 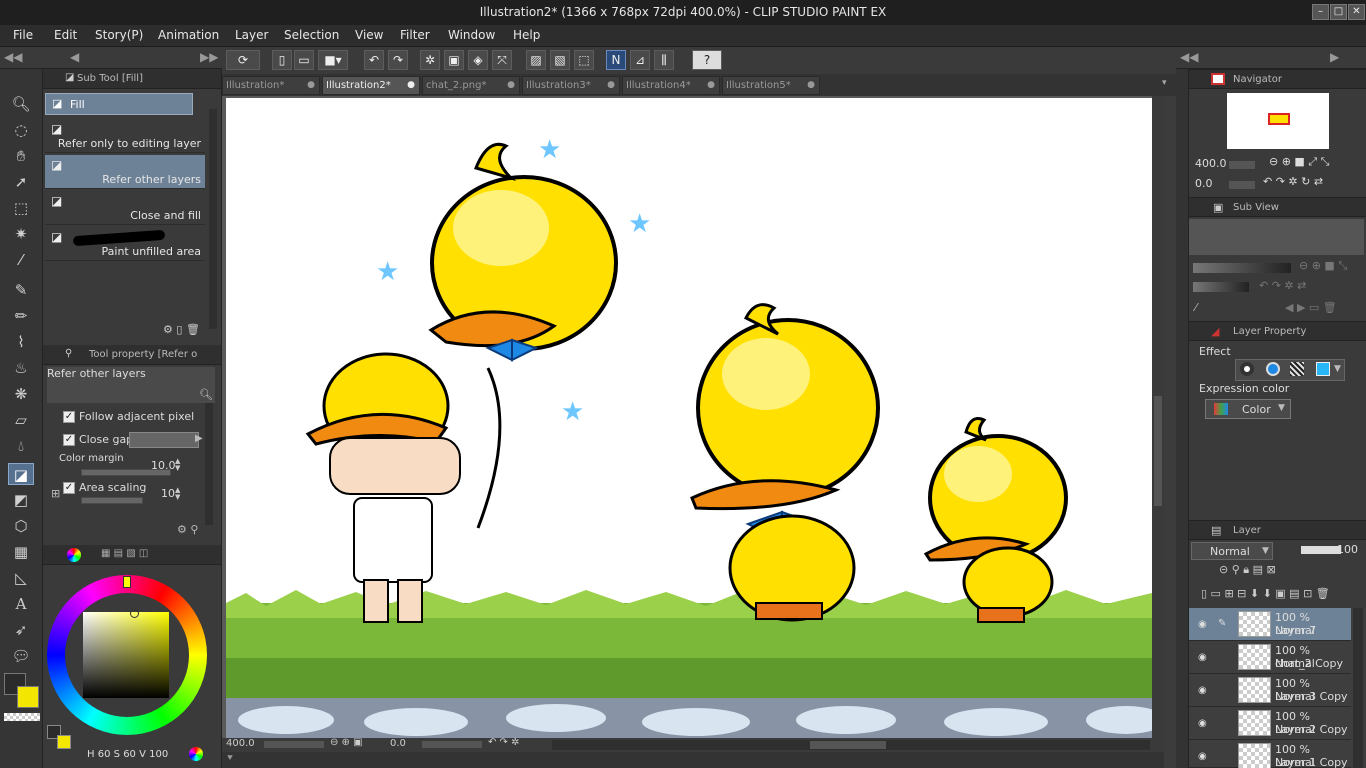 What do you see at coordinates (664, 60) in the screenshot?
I see `snap-grid-icon: ⫼` at bounding box center [664, 60].